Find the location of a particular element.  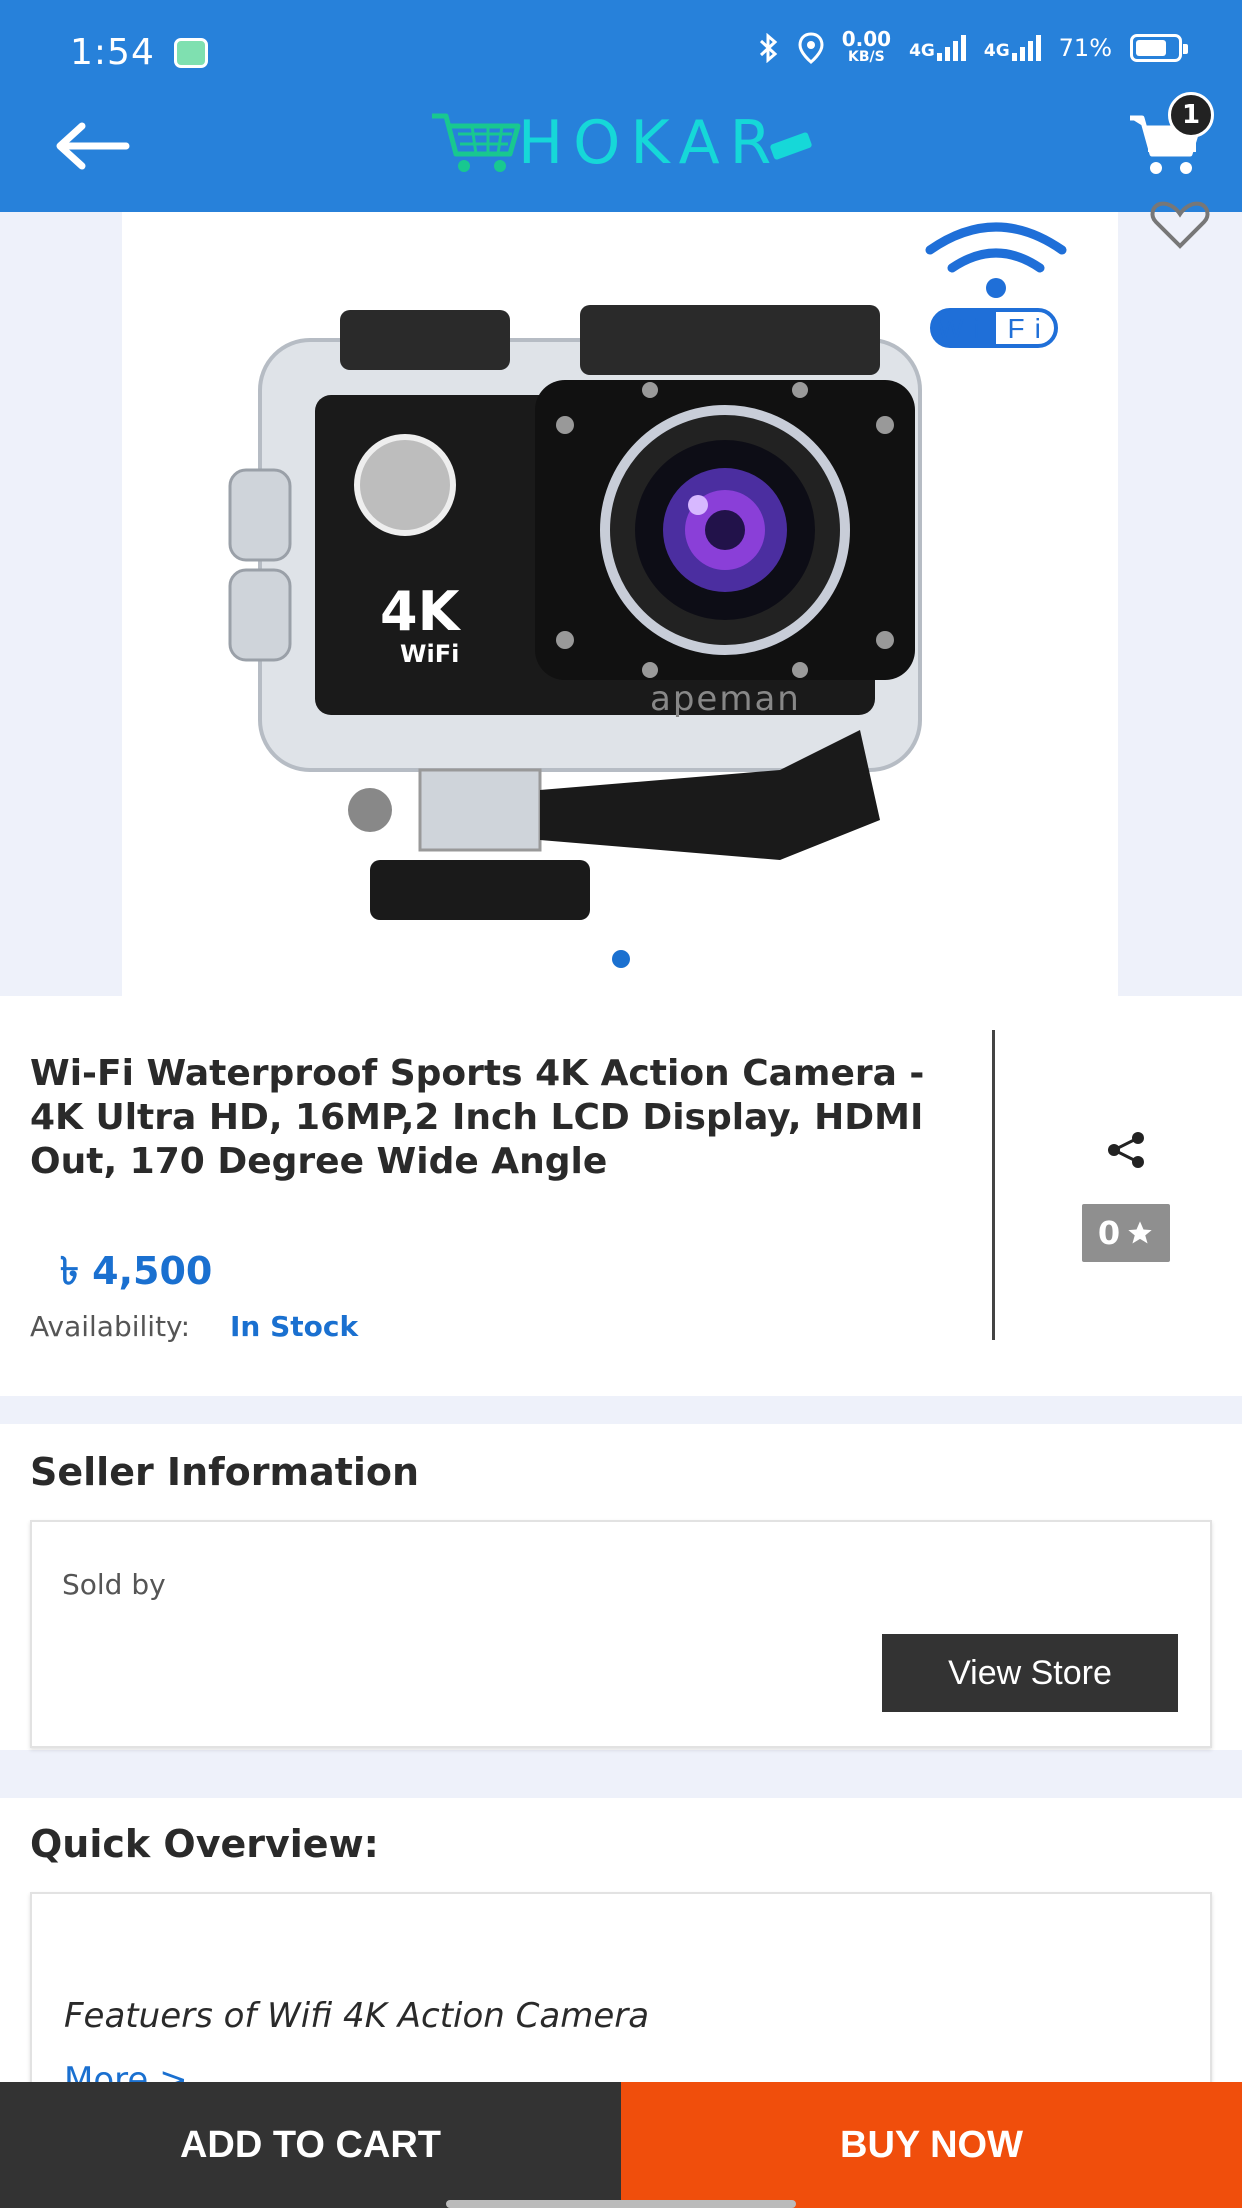

network-speed: 0.00 KB/S is located at coordinates (866, 47).